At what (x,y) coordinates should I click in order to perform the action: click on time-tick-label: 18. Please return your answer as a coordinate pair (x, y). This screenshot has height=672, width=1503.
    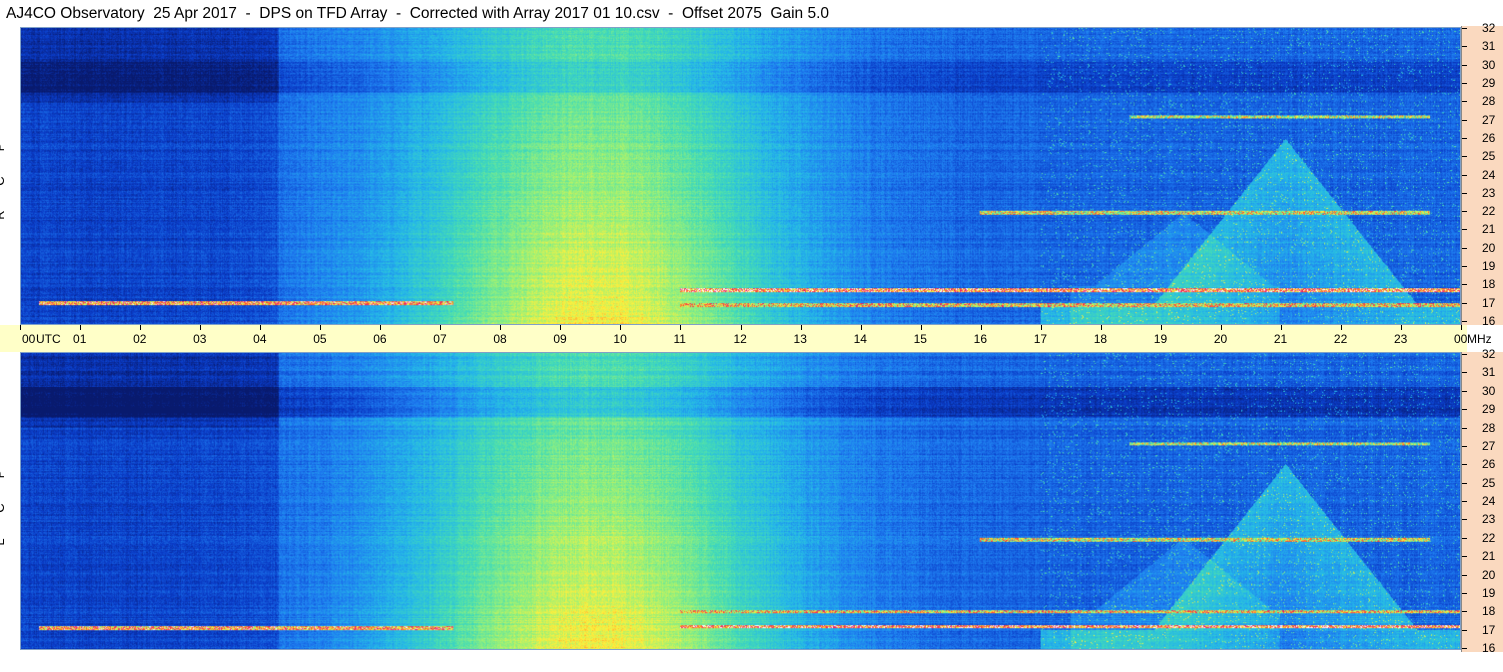
    Looking at the image, I should click on (1100, 339).